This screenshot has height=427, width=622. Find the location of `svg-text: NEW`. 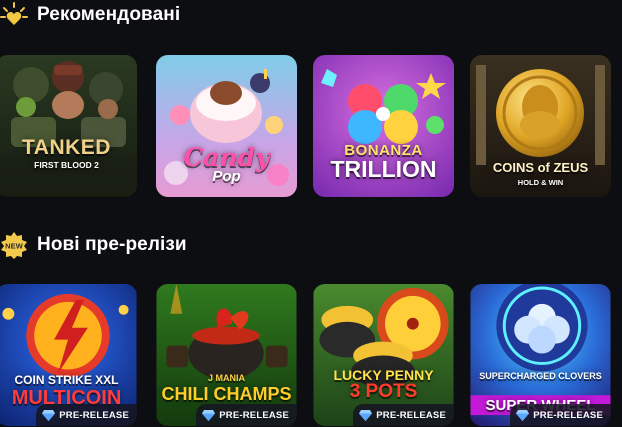

svg-text: NEW is located at coordinates (14, 246).